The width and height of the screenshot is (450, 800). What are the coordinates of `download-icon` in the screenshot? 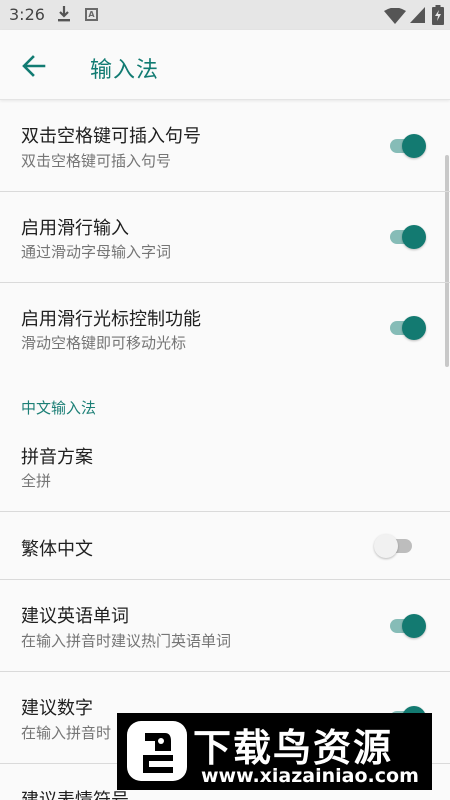 It's located at (64, 14).